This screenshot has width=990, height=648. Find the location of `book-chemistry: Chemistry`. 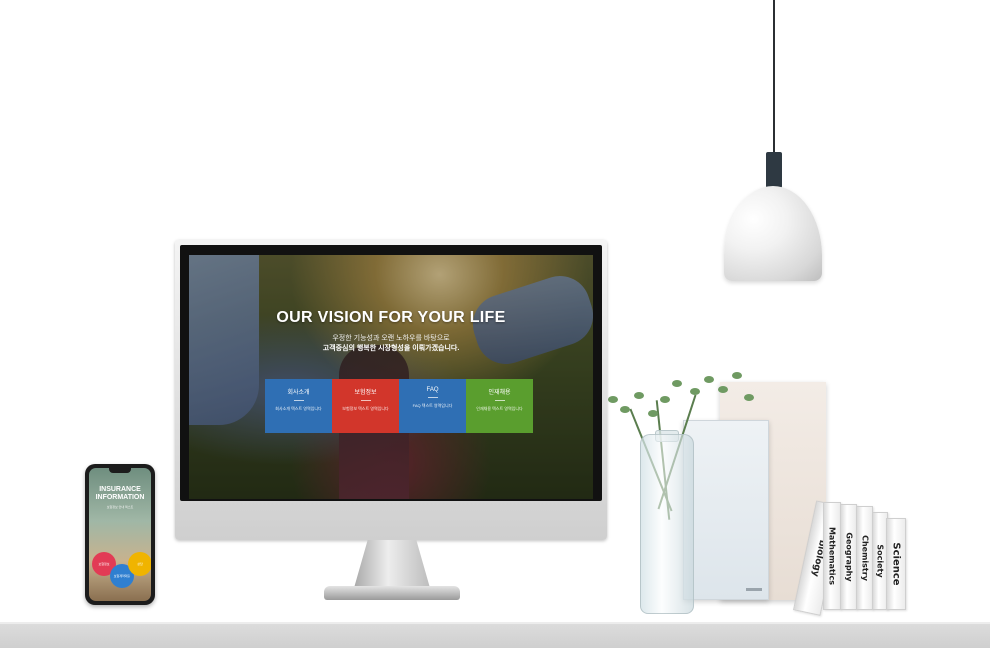

book-chemistry: Chemistry is located at coordinates (864, 558).